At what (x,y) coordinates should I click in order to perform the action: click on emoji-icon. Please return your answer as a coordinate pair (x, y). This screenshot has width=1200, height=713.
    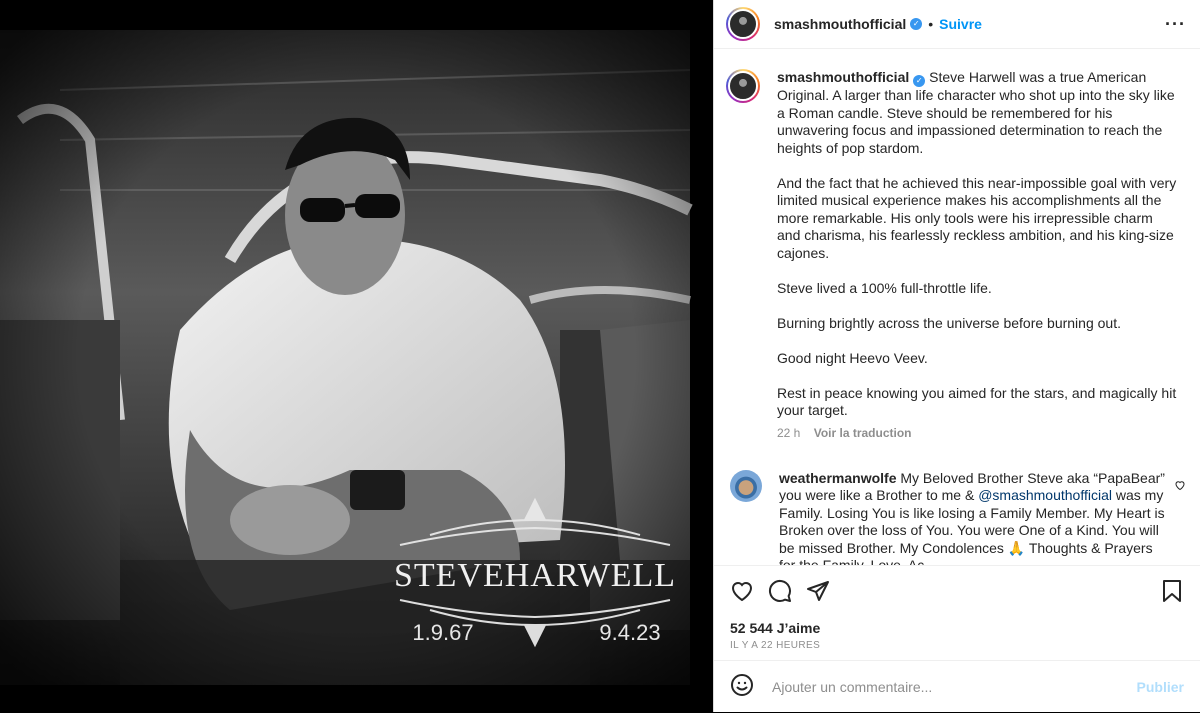
    Looking at the image, I should click on (742, 687).